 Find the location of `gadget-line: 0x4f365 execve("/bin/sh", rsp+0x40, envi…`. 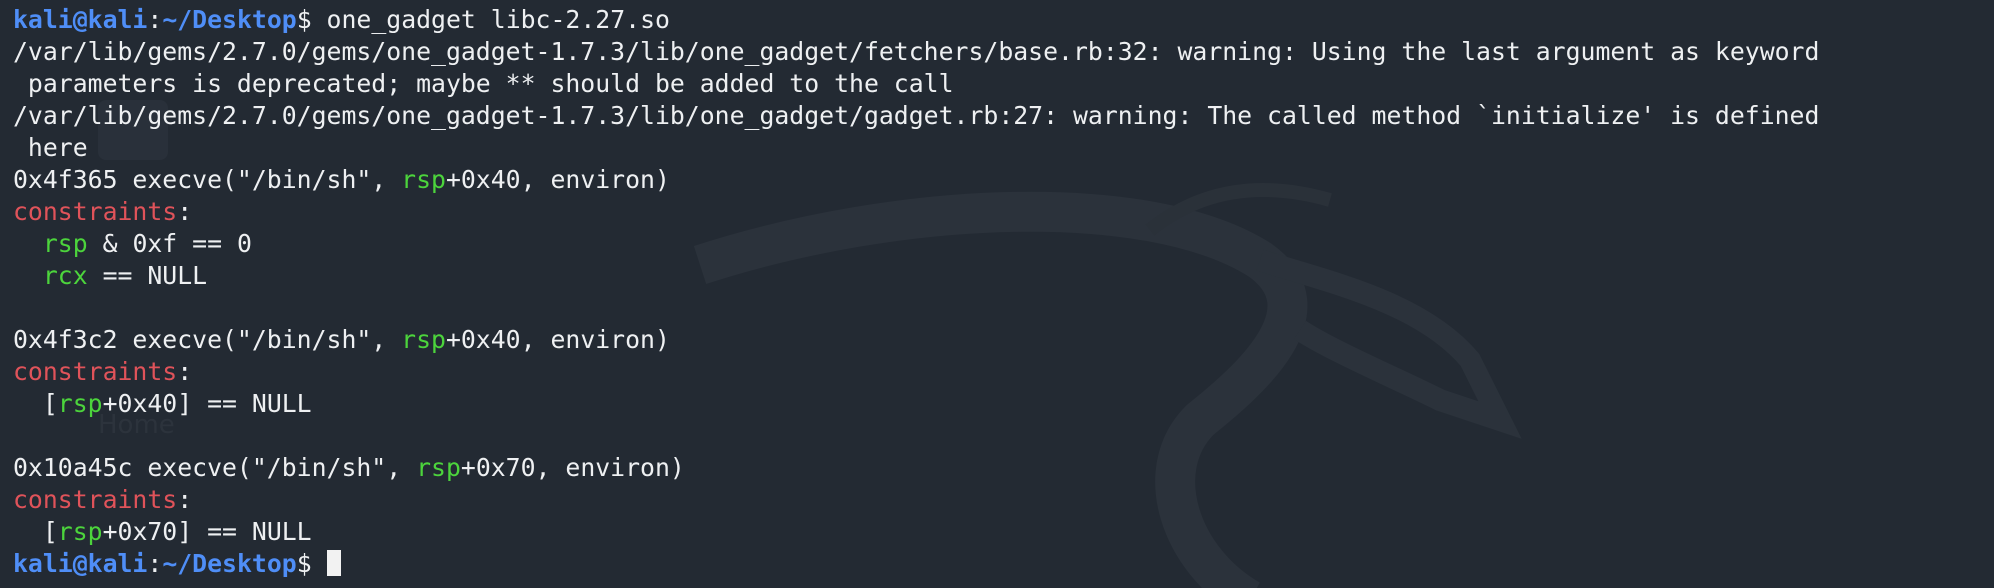

gadget-line: 0x4f365 execve("/bin/sh", rsp+0x40, envi… is located at coordinates (916, 180).